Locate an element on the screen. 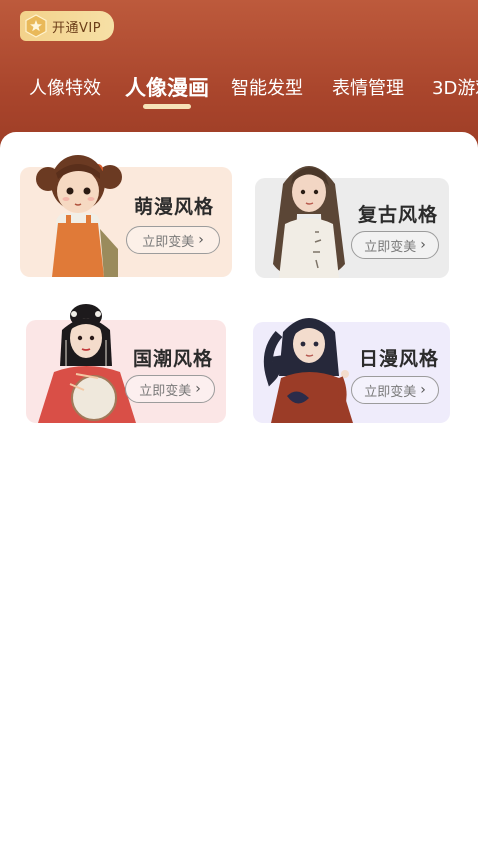  tab-3d-game: 3D游戏 is located at coordinates (455, 87).